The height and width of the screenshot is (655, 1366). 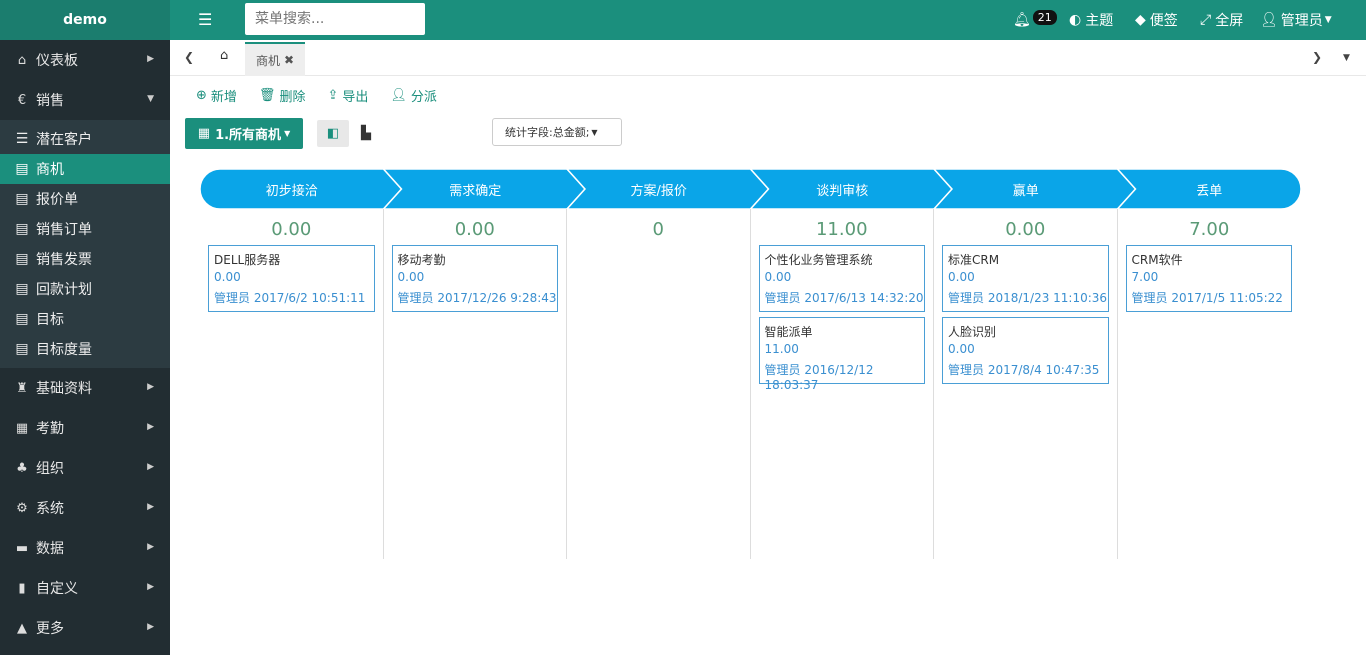 I want to click on opportunity-card: 人脸识别 0.00 管理员 2017/8/4 10:47:35, so click(x=1025, y=350).